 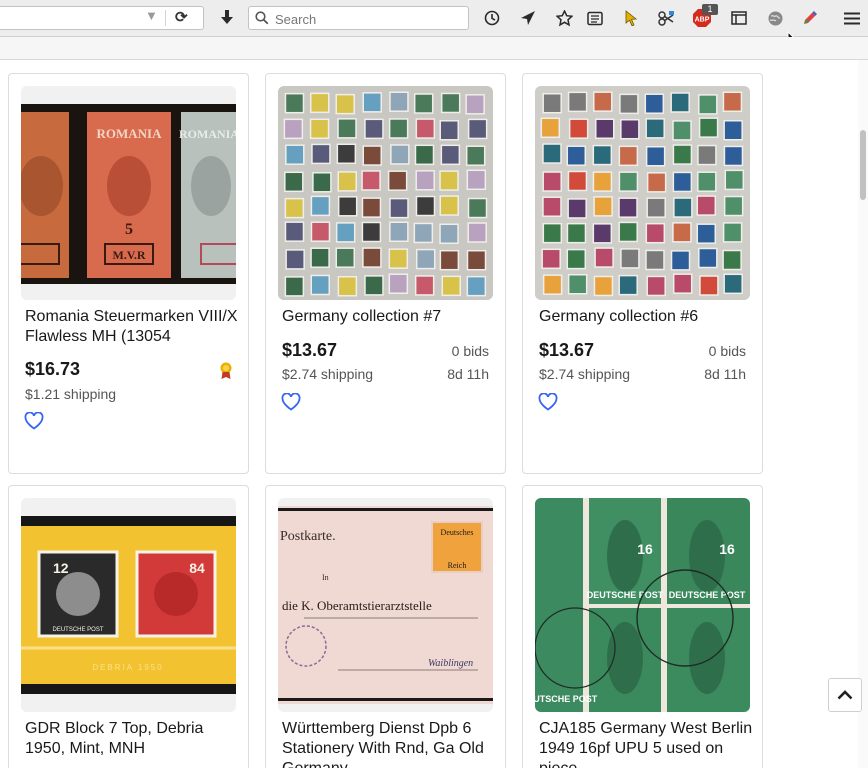 What do you see at coordinates (165, 18) in the screenshot?
I see `url-bar-separator` at bounding box center [165, 18].